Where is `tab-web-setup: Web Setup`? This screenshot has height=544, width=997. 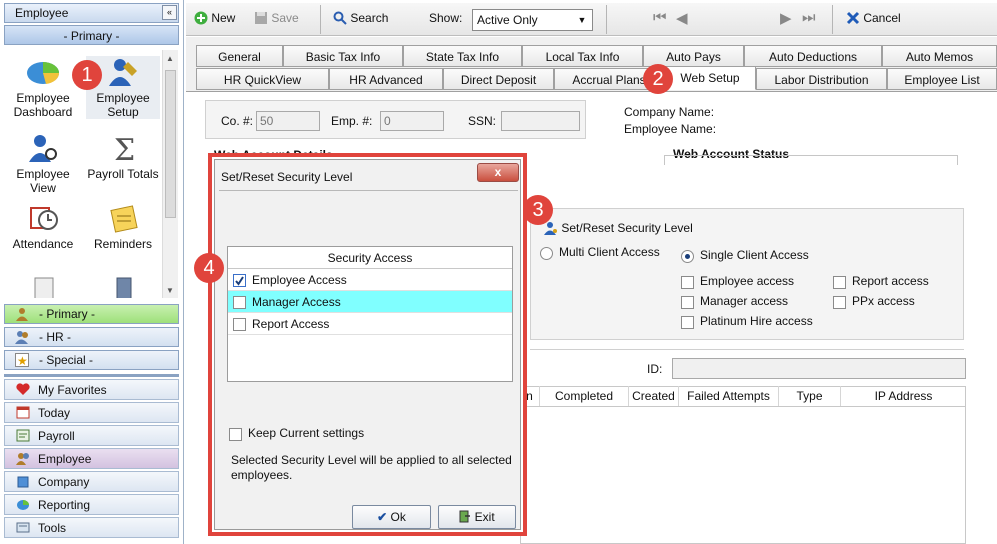 tab-web-setup: Web Setup is located at coordinates (710, 78).